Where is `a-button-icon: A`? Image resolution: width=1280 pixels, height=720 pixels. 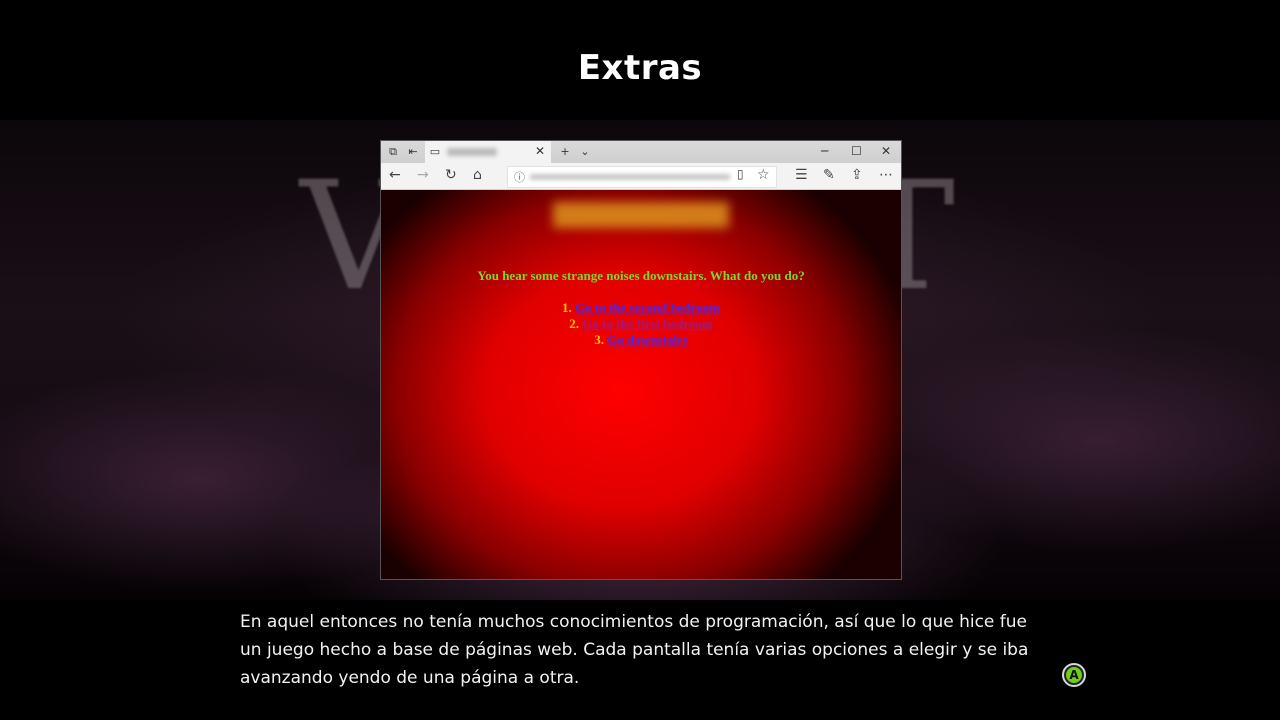 a-button-icon: A is located at coordinates (1074, 675).